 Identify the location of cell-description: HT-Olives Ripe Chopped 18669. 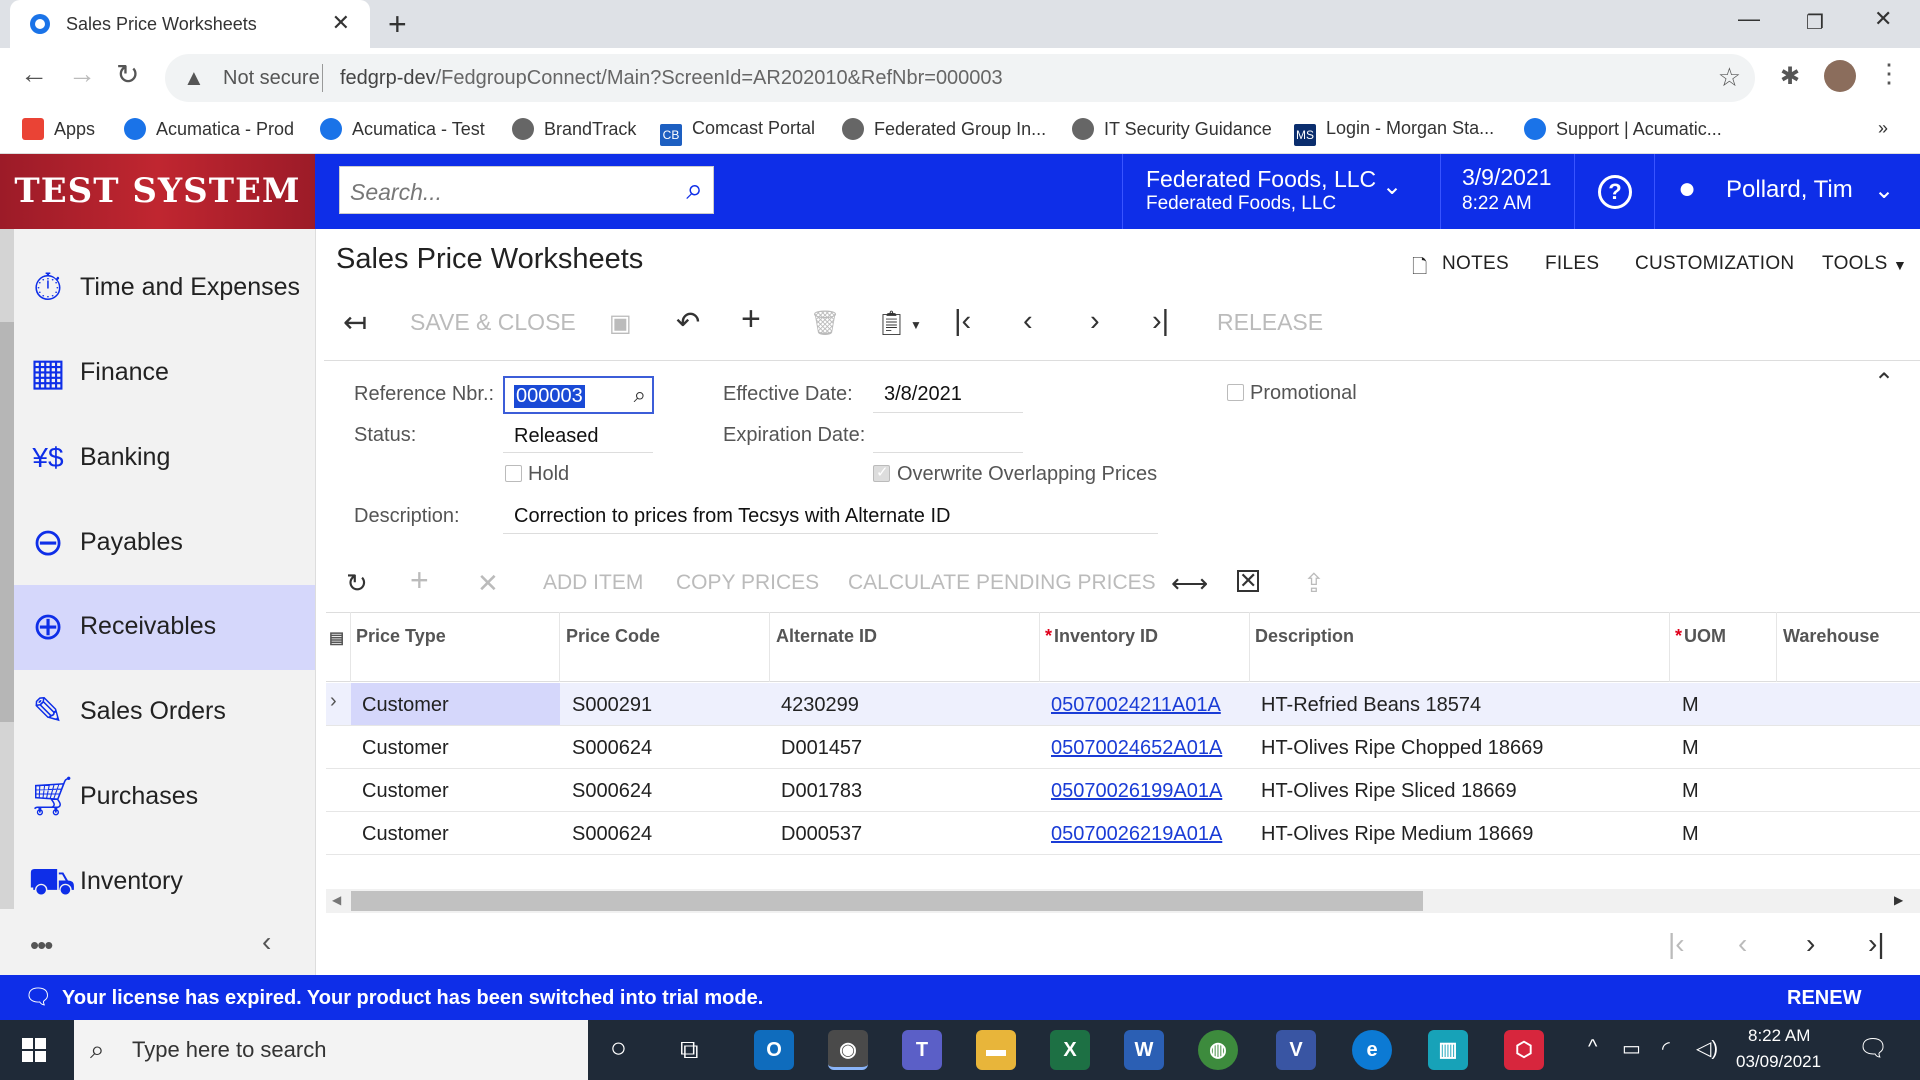
(1402, 748).